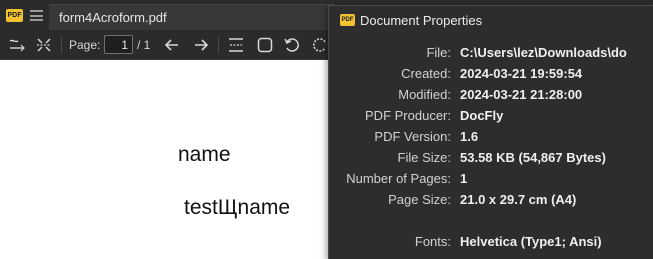 This screenshot has height=259, width=653. I want to click on text-select-icon, so click(17, 45).